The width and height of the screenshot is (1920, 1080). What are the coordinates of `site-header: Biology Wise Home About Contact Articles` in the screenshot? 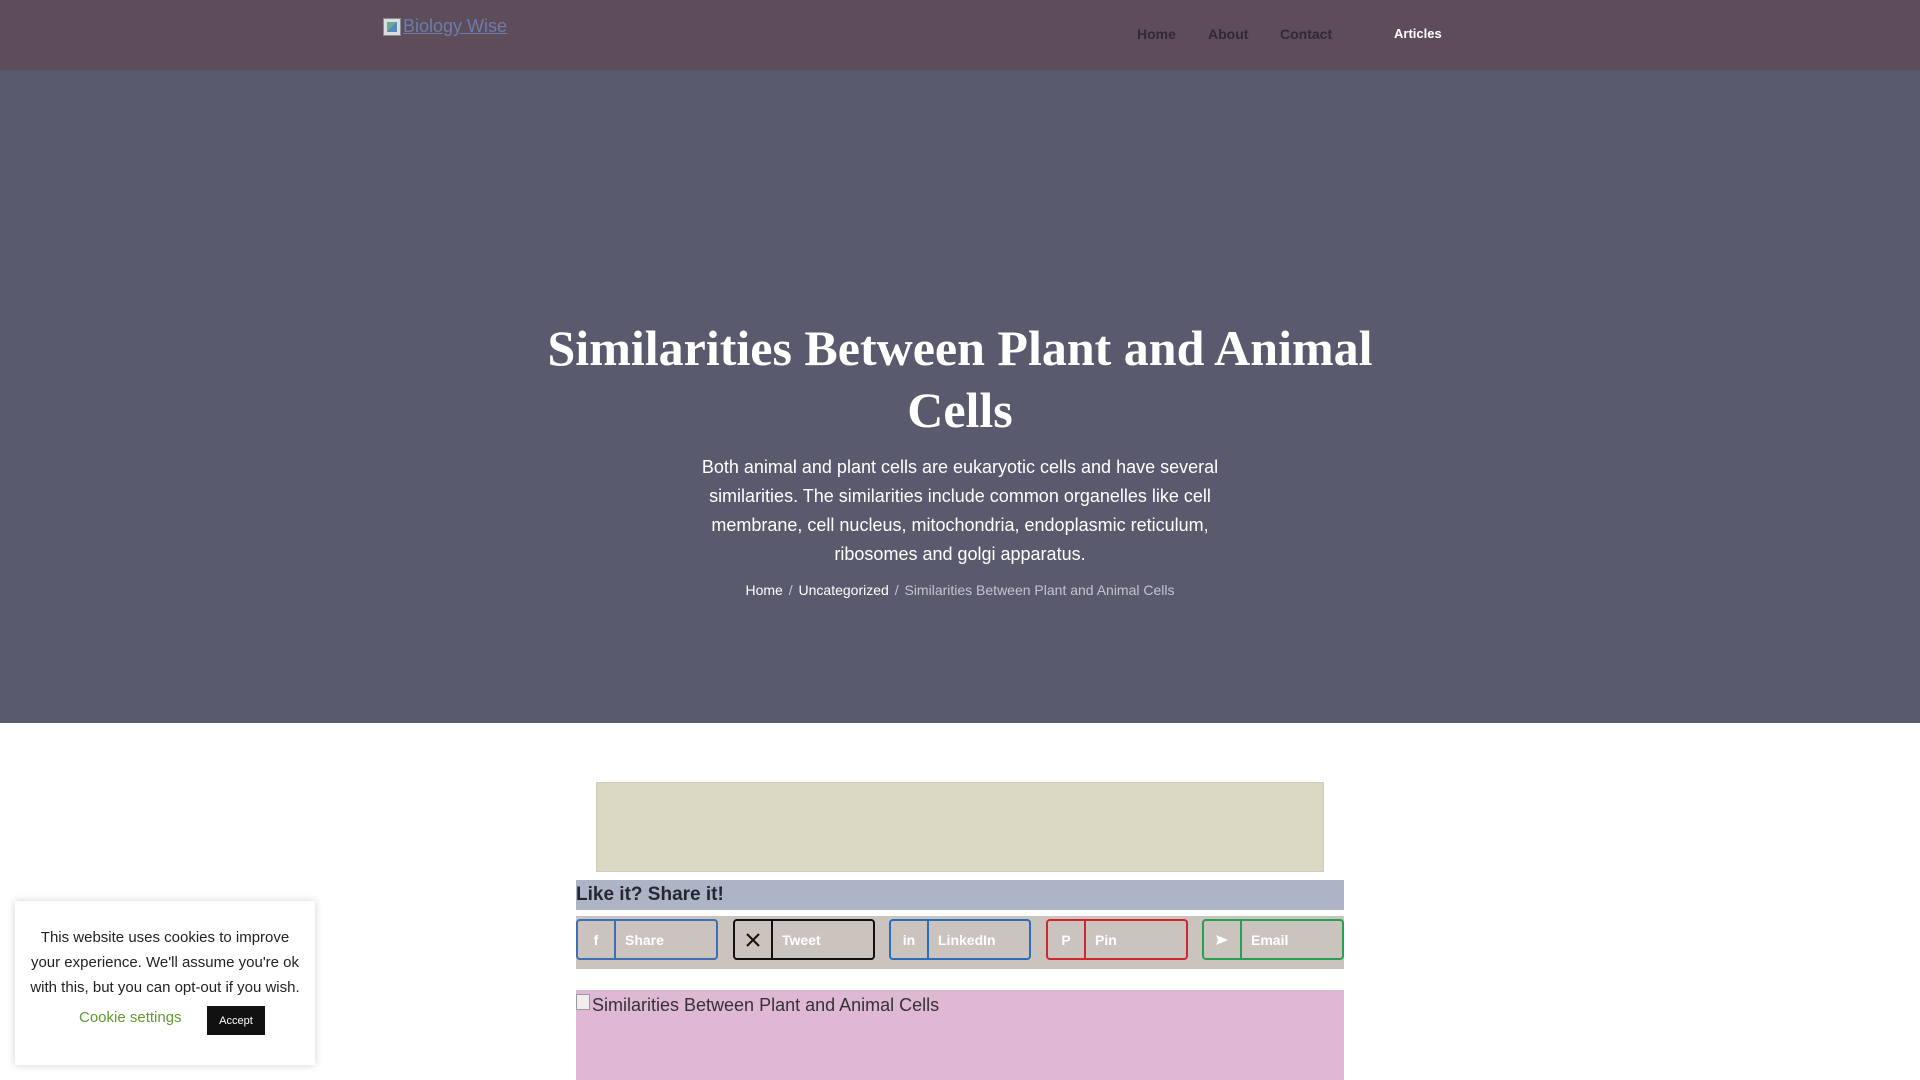 It's located at (960, 35).